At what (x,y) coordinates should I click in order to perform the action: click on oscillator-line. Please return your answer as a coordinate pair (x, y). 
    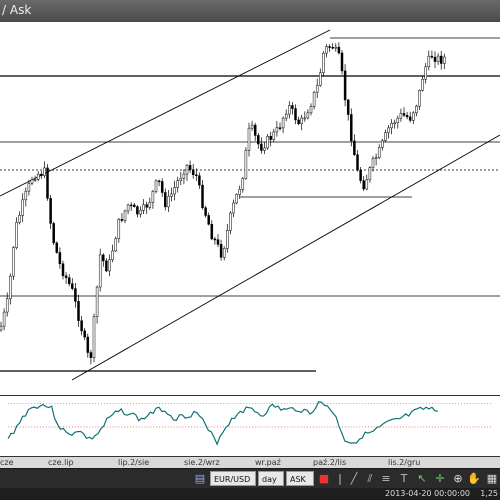
    Looking at the image, I should click on (222, 423).